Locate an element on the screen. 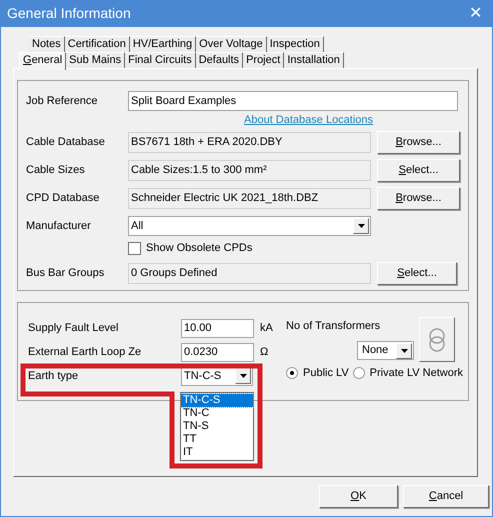 This screenshot has width=493, height=517. link: About Database Locations is located at coordinates (309, 120).